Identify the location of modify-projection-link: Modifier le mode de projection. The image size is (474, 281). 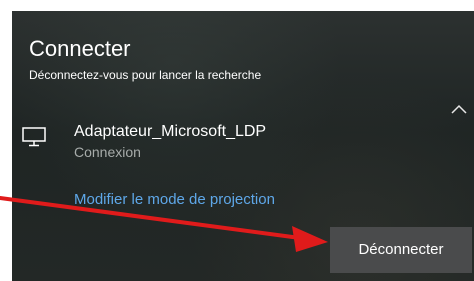
(174, 200).